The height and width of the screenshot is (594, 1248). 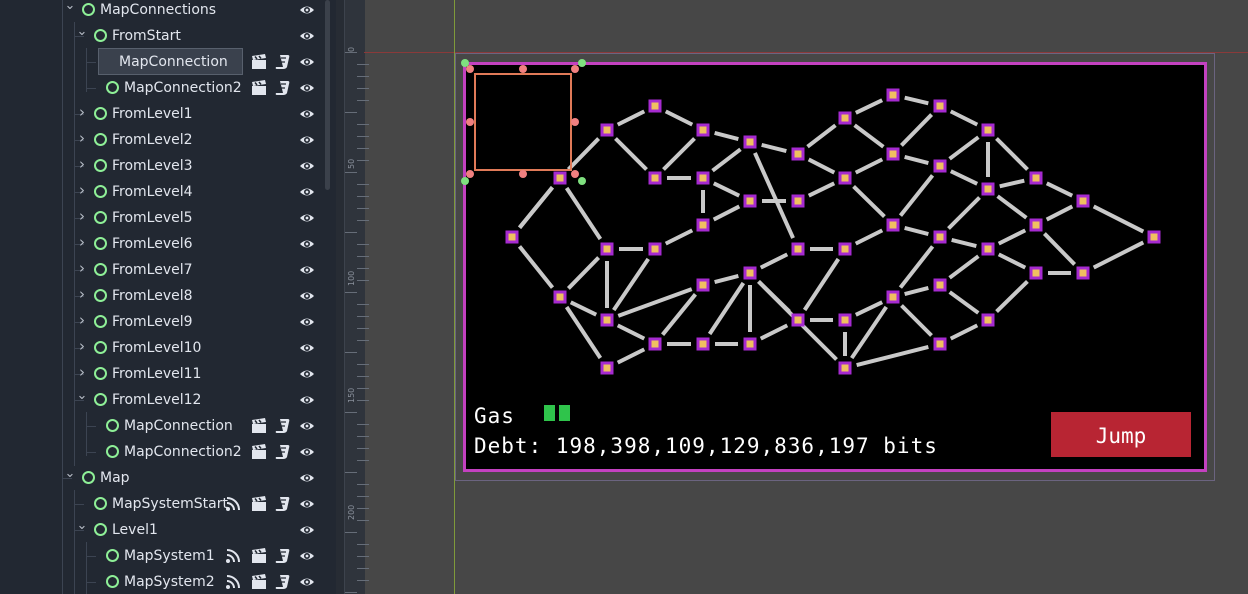 I want to click on gas-label: Gas, so click(x=494, y=416).